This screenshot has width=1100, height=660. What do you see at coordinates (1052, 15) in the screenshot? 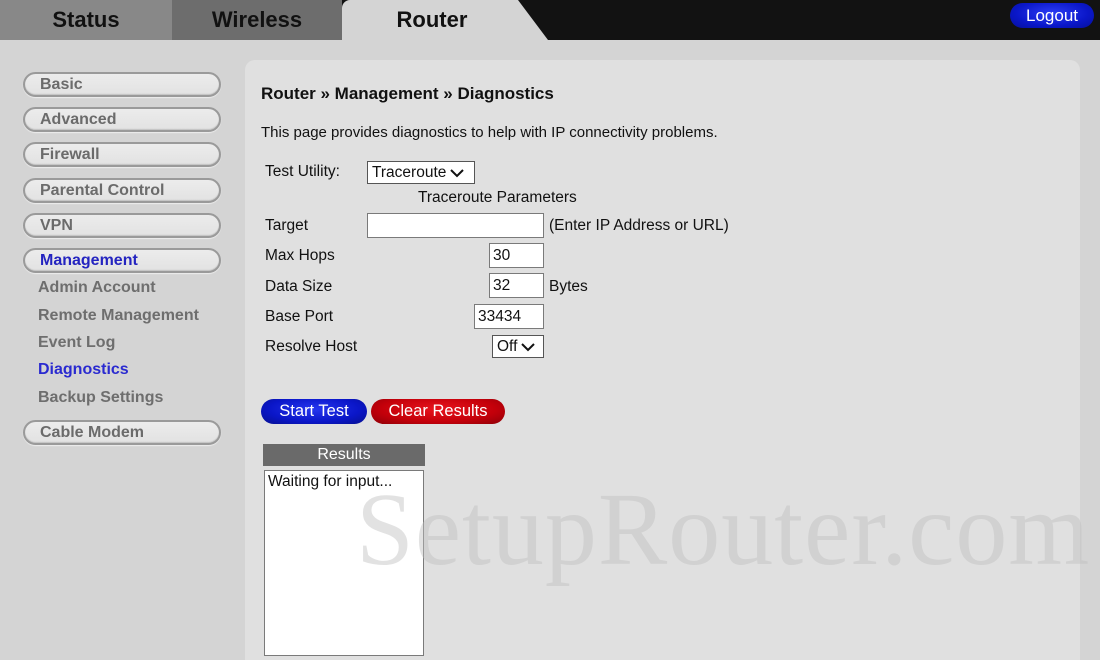
I see `logout-button: Logout` at bounding box center [1052, 15].